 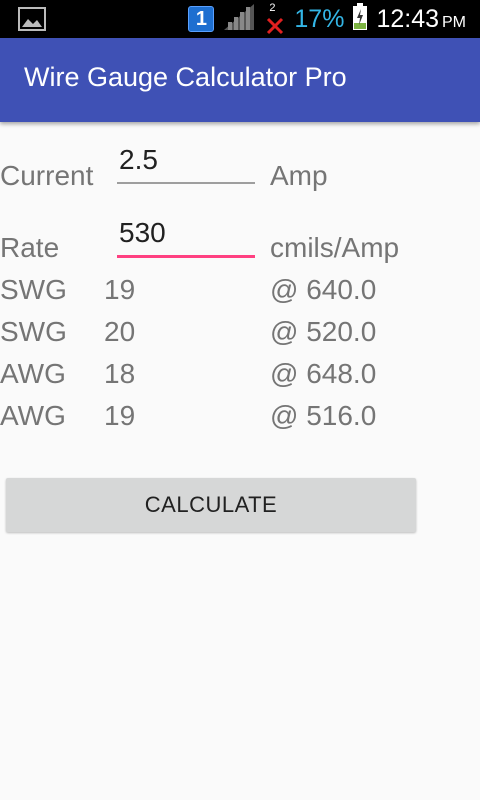 I want to click on status-bar: 1 2 17% 12:43 PM, so click(x=240, y=19).